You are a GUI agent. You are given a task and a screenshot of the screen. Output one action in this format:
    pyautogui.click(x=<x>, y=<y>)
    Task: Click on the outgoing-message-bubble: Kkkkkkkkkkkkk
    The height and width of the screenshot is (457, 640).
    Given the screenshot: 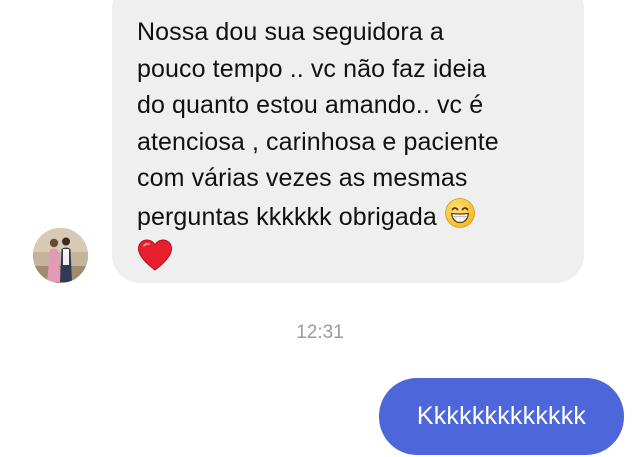 What is the action you would take?
    pyautogui.click(x=501, y=416)
    